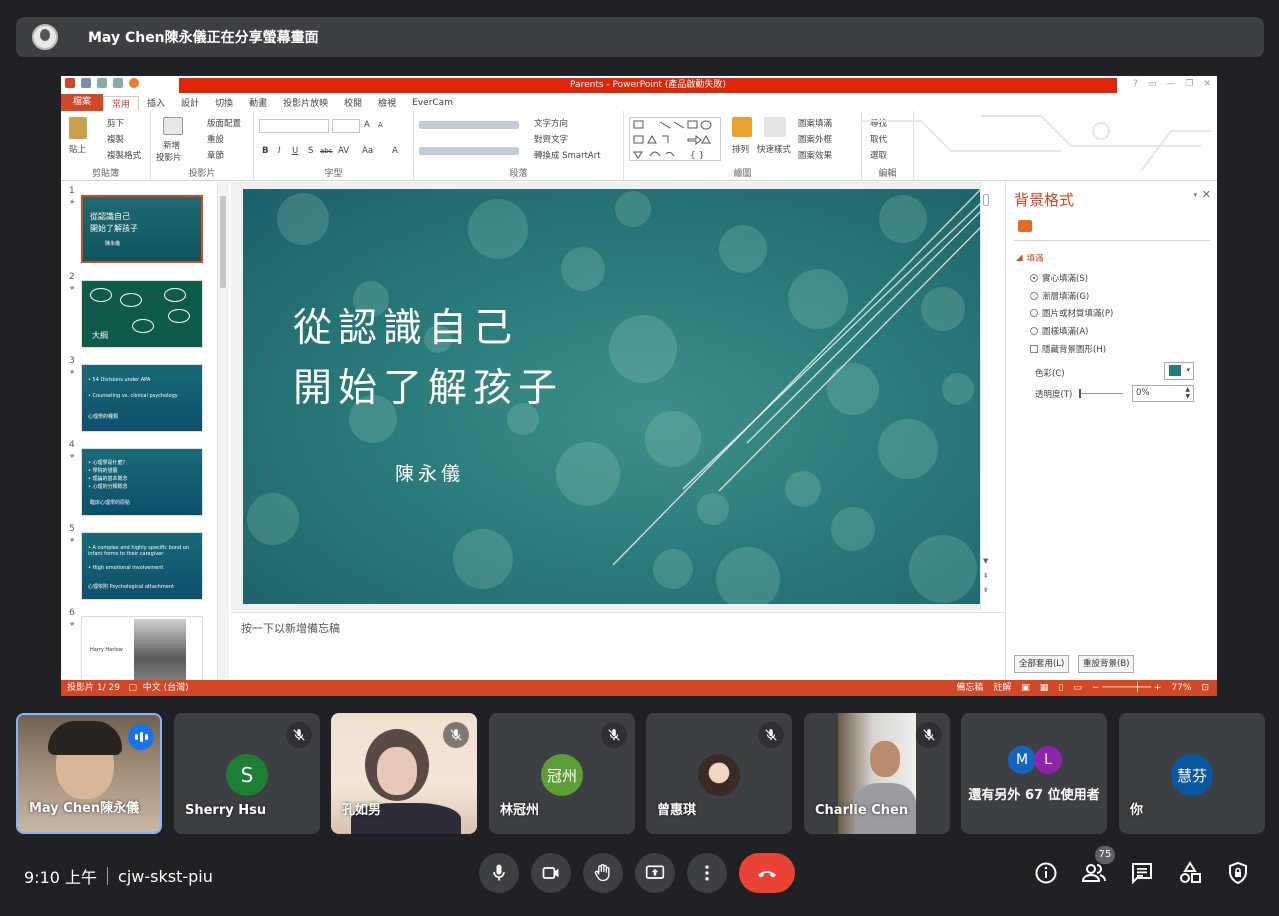 This screenshot has width=1279, height=916. I want to click on activities-icon, so click(1190, 873).